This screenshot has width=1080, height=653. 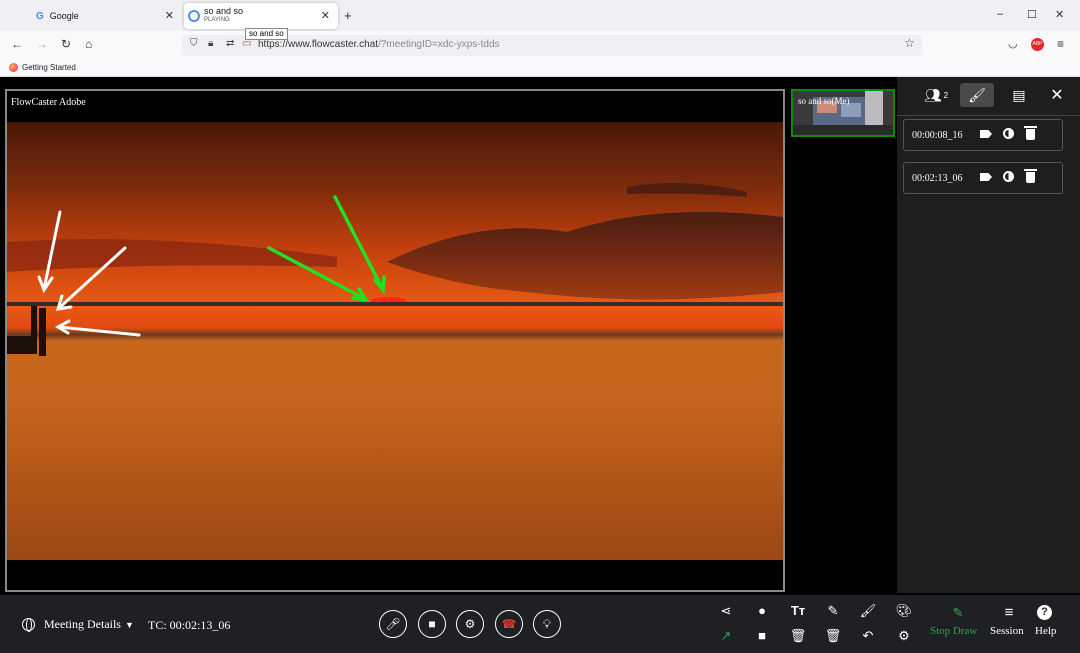 I want to click on marker-timecode: 00:02:13_06, so click(x=943, y=178).